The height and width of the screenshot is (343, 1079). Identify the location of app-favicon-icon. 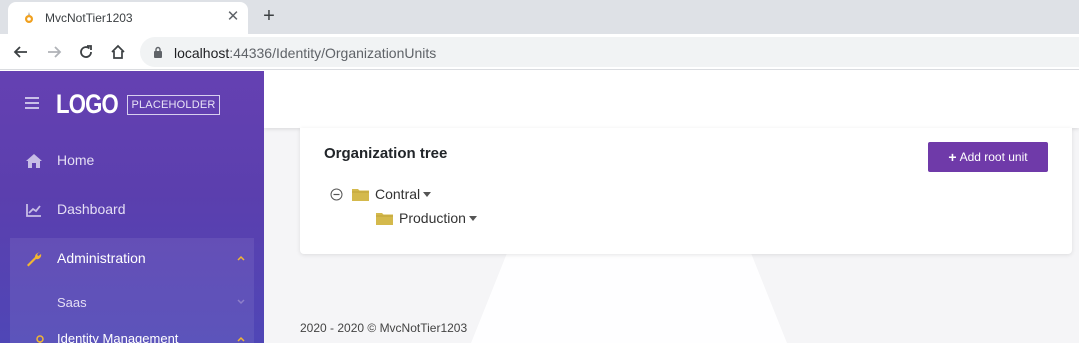
(29, 17).